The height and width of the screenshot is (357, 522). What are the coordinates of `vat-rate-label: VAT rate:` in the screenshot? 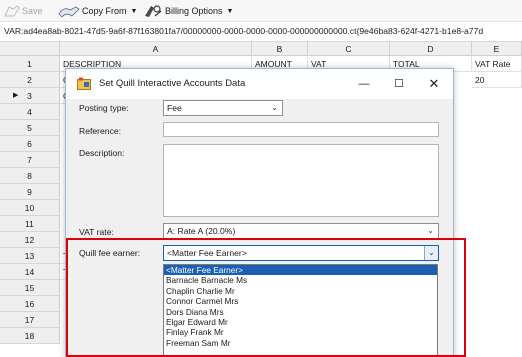 It's located at (96, 232).